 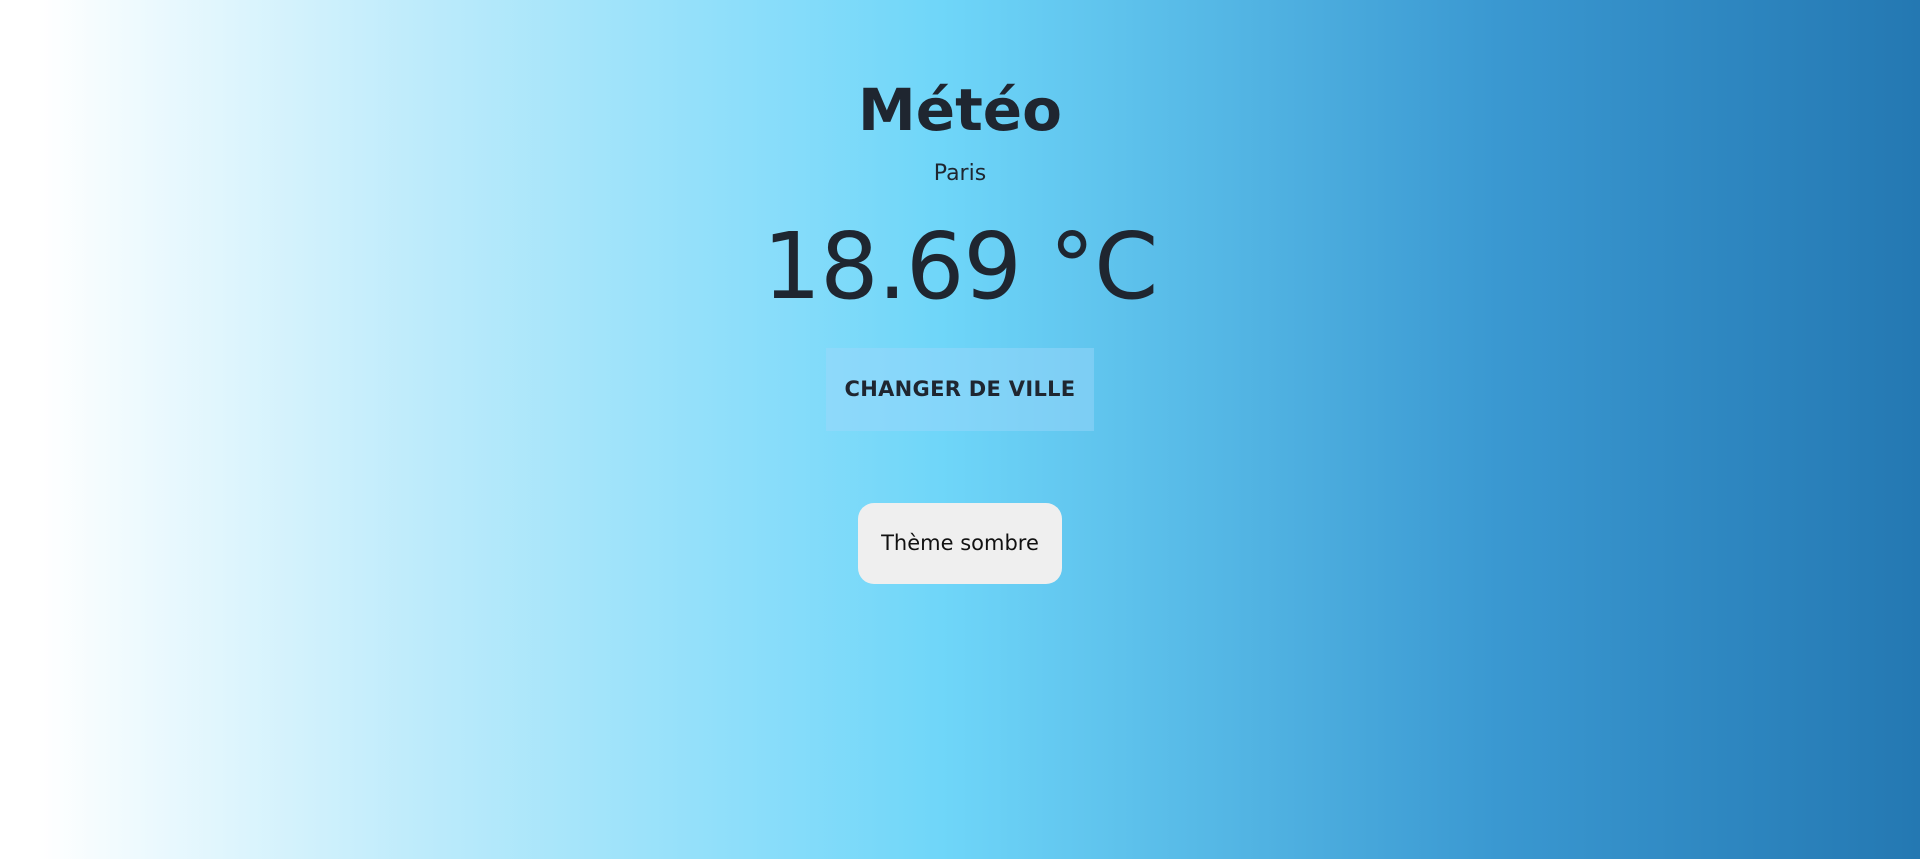 I want to click on temperature-value: 18.69 °C, so click(x=960, y=266).